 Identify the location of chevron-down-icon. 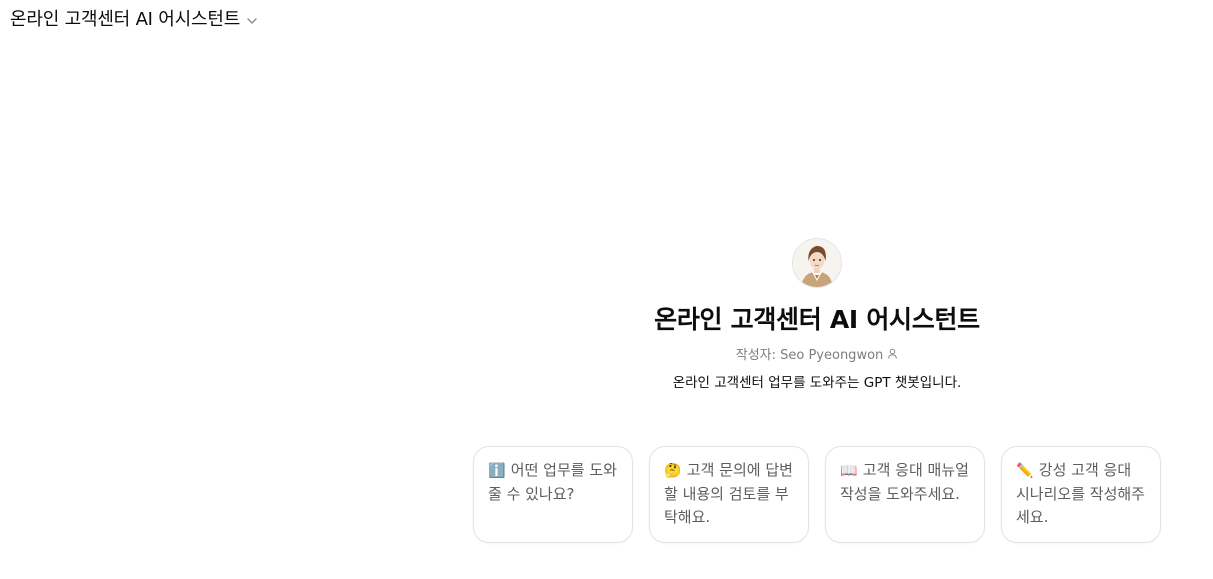
(252, 18).